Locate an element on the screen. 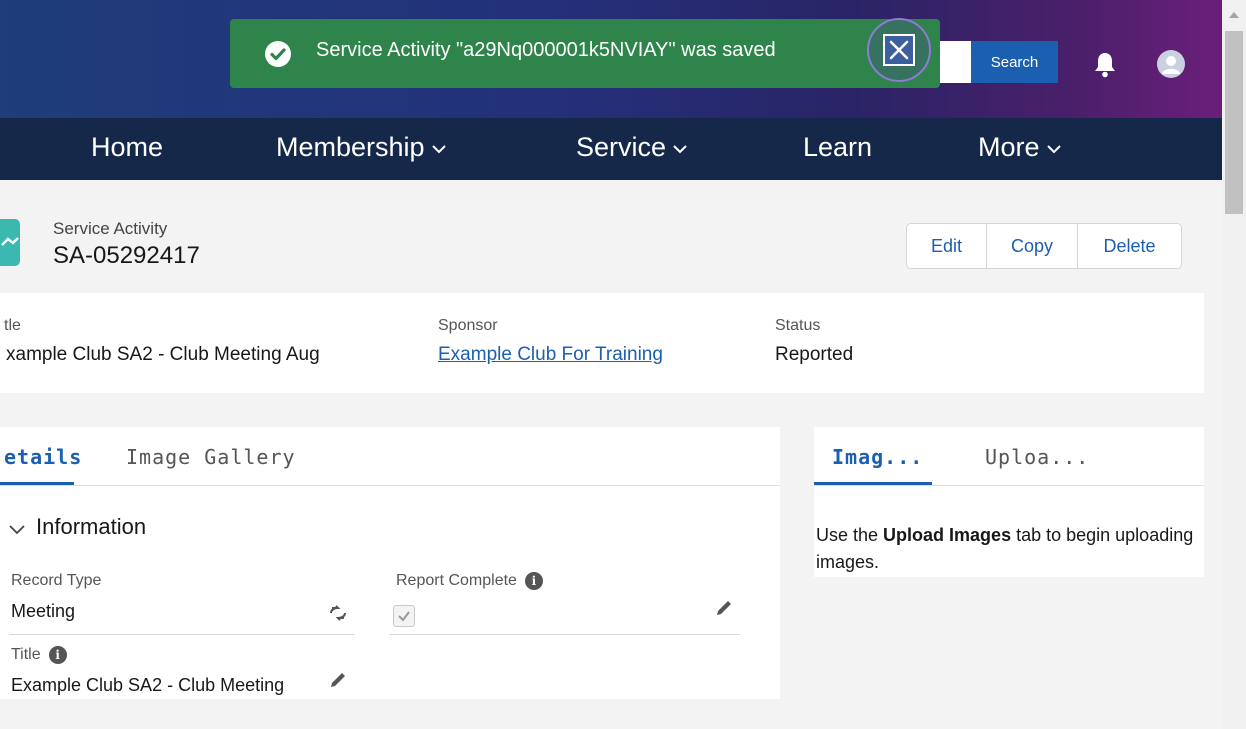 Image resolution: width=1246 pixels, height=729 pixels. nav-item-more: More is located at coordinates (1020, 147).